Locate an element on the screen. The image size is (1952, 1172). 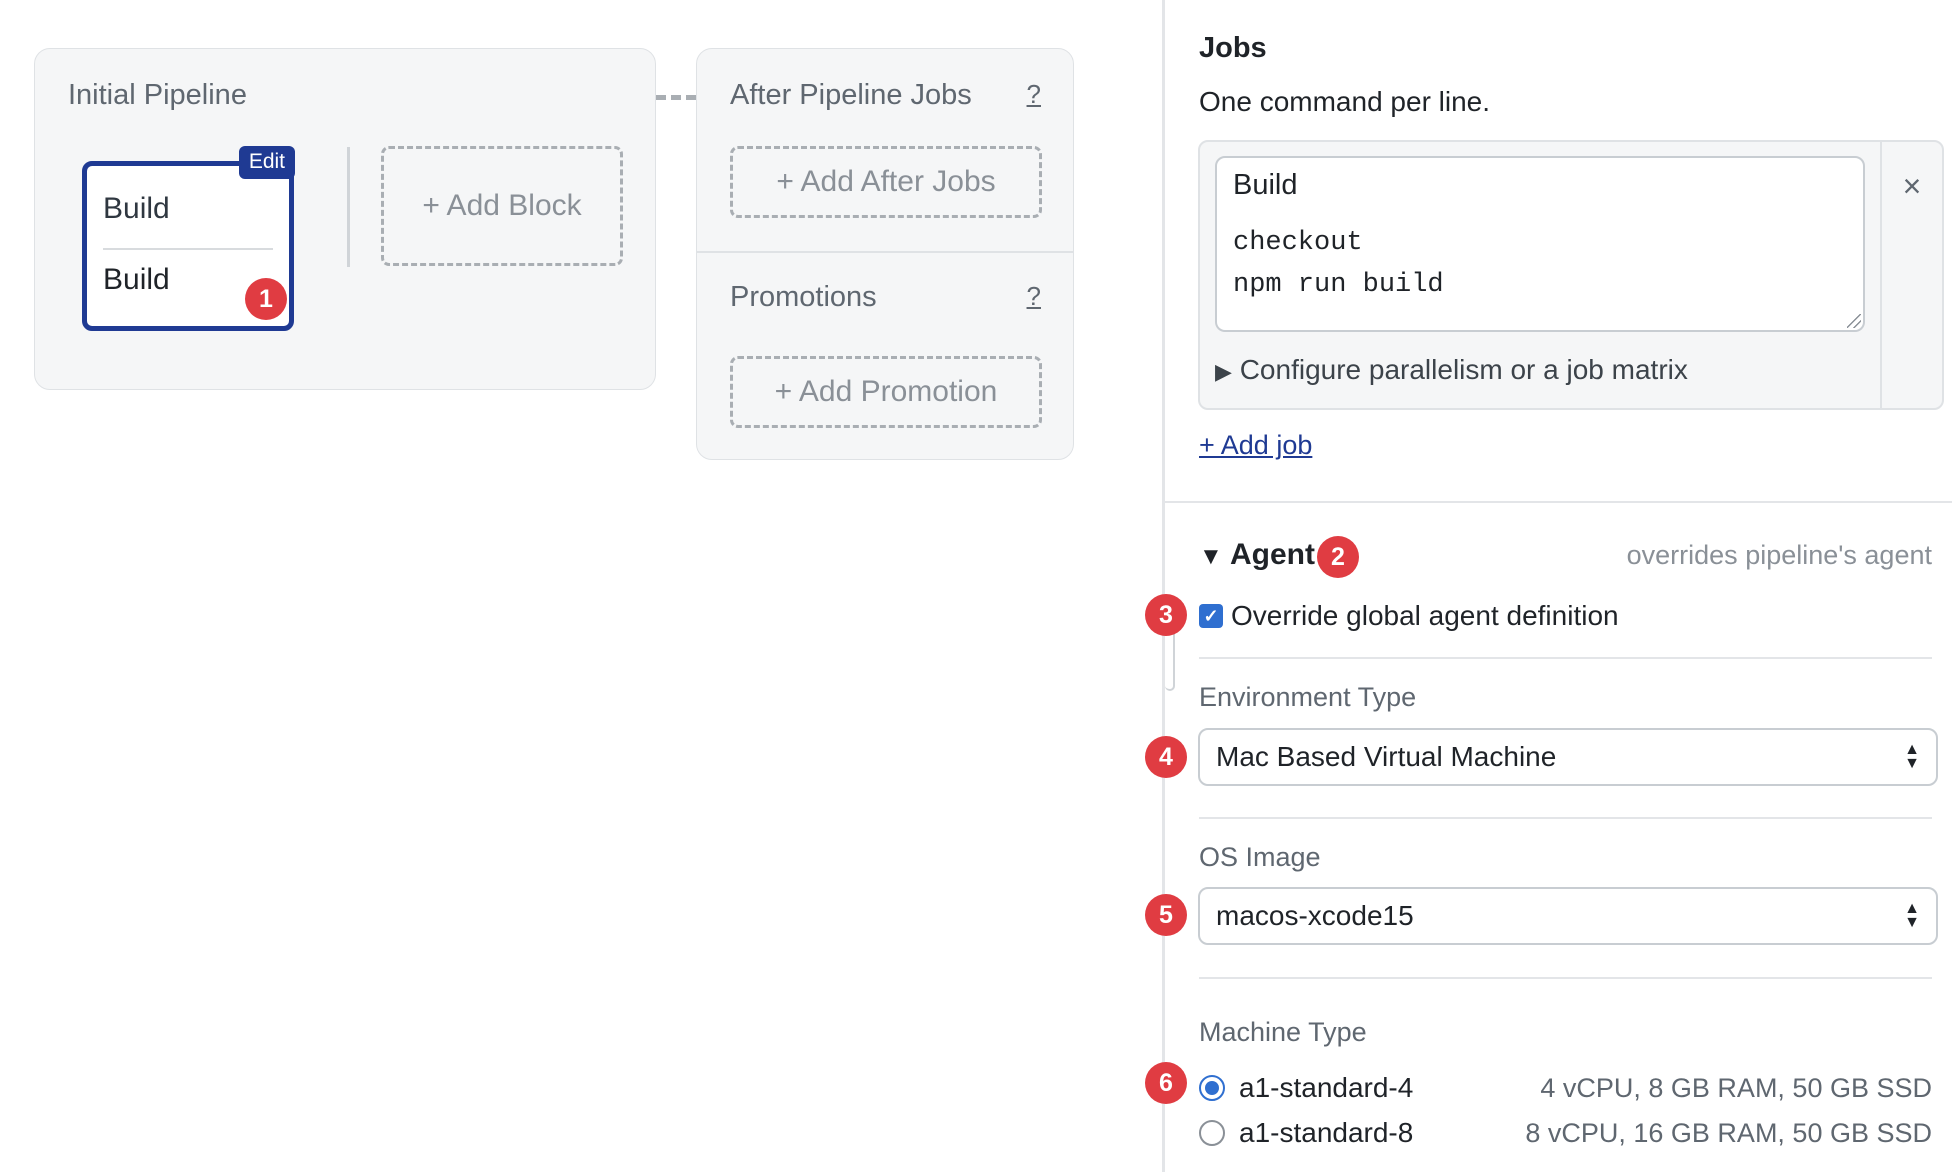
agent-section-toggle: ▼ Agent is located at coordinates (1257, 555).